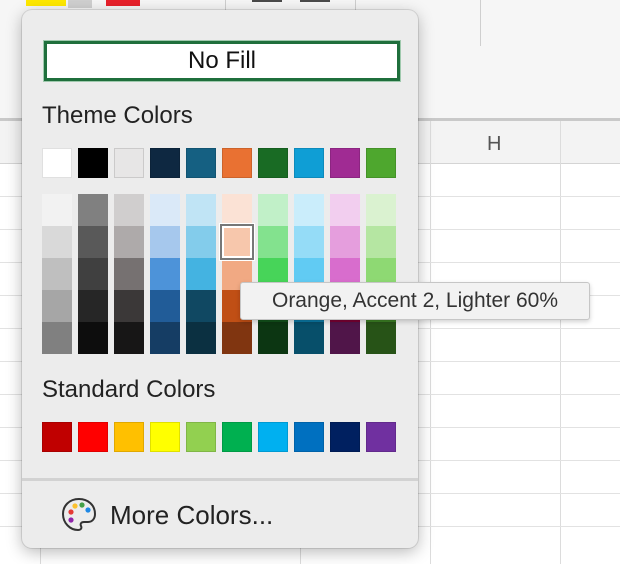  Describe the element at coordinates (117, 115) in the screenshot. I see `theme-colors-title: Theme Colors` at that location.